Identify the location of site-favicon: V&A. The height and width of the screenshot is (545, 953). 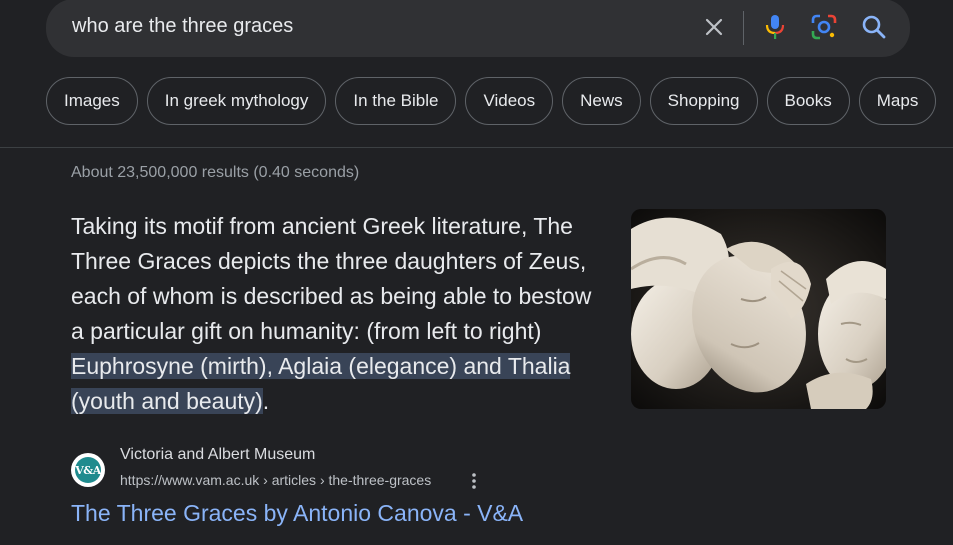
(88, 470).